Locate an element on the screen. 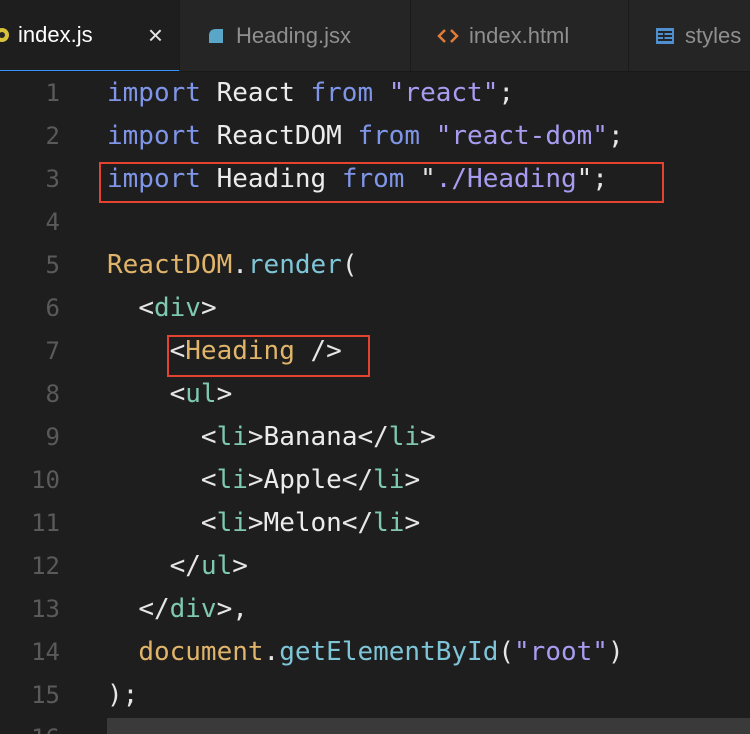  react-file-icon is located at coordinates (216, 36).